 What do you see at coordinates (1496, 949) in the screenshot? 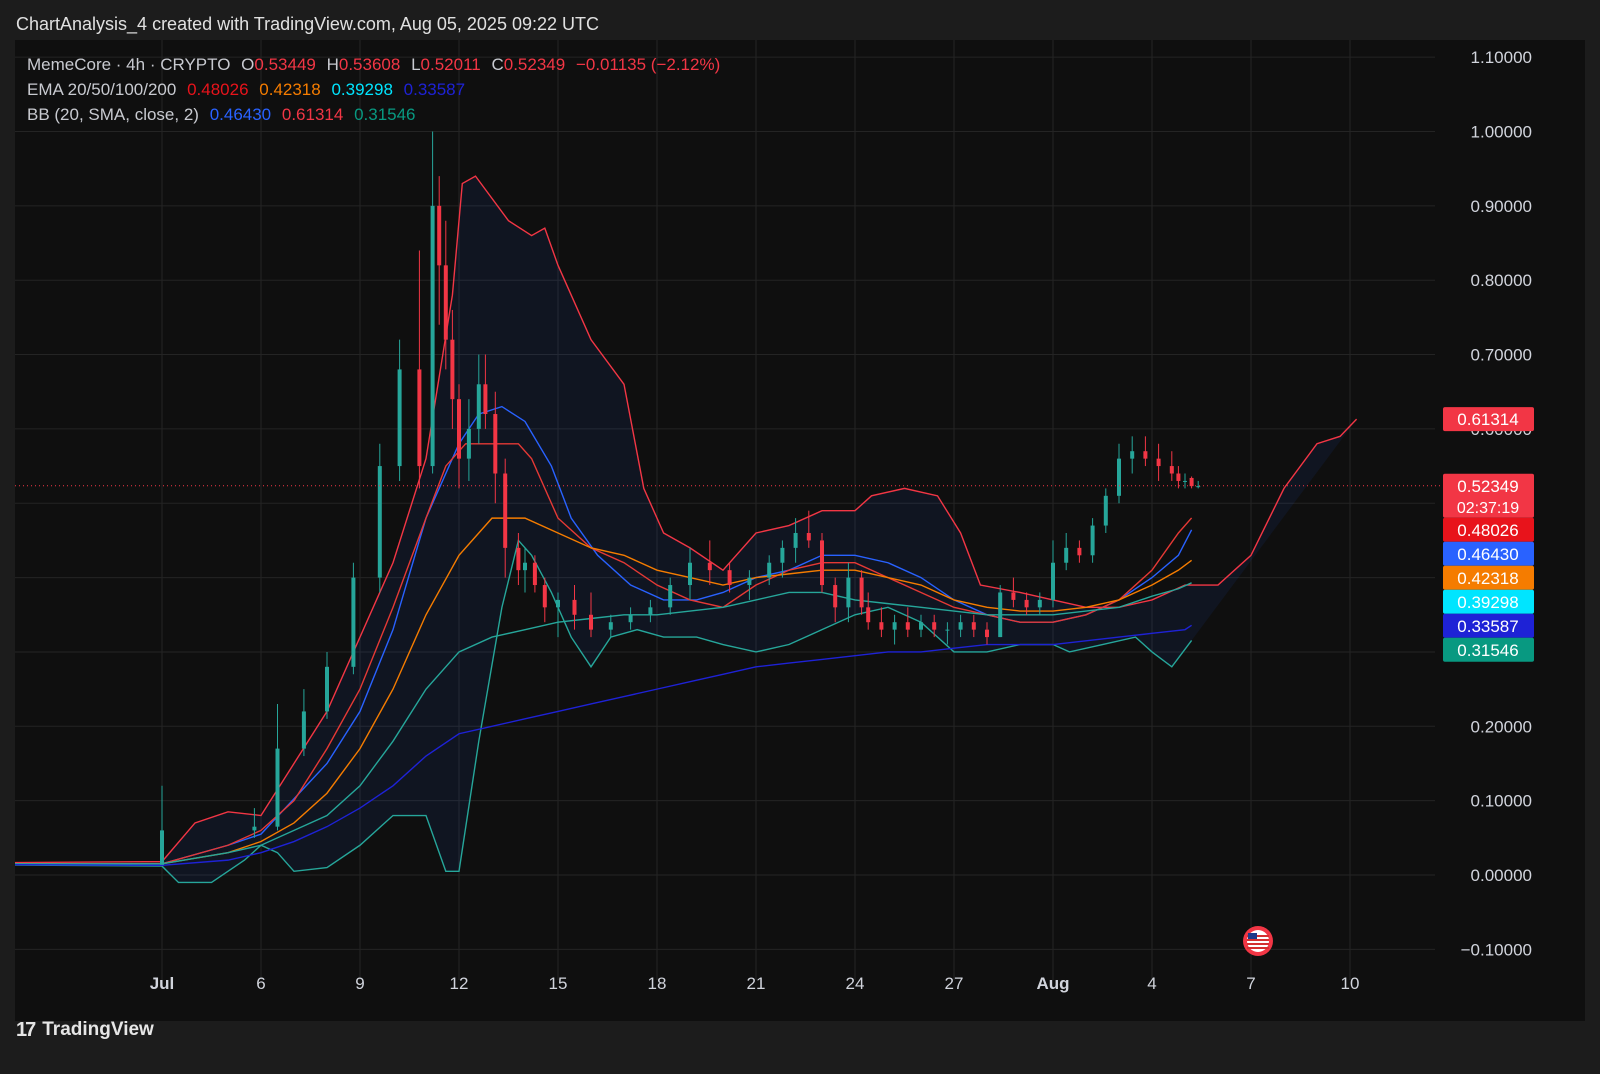
I see `y-tick-label: −0.10000` at bounding box center [1496, 949].